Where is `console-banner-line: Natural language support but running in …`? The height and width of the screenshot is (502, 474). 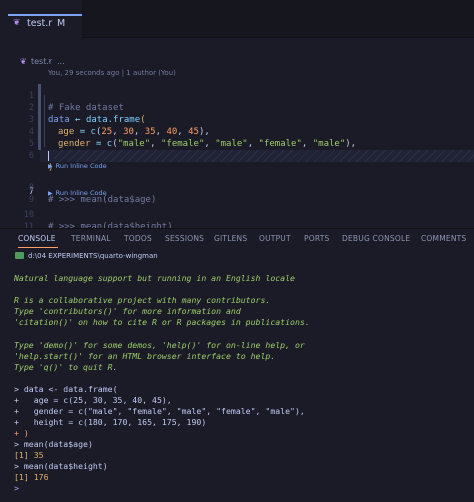 console-banner-line: Natural language support but running in … is located at coordinates (154, 278).